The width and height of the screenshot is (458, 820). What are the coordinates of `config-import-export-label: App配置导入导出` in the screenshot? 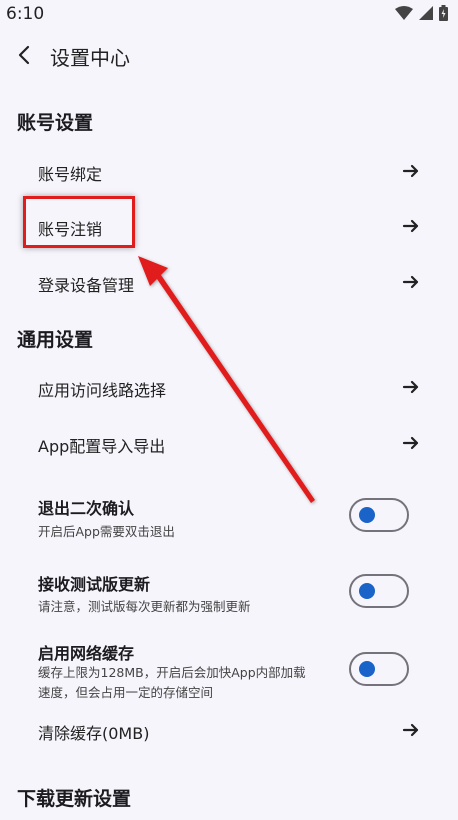 It's located at (102, 446).